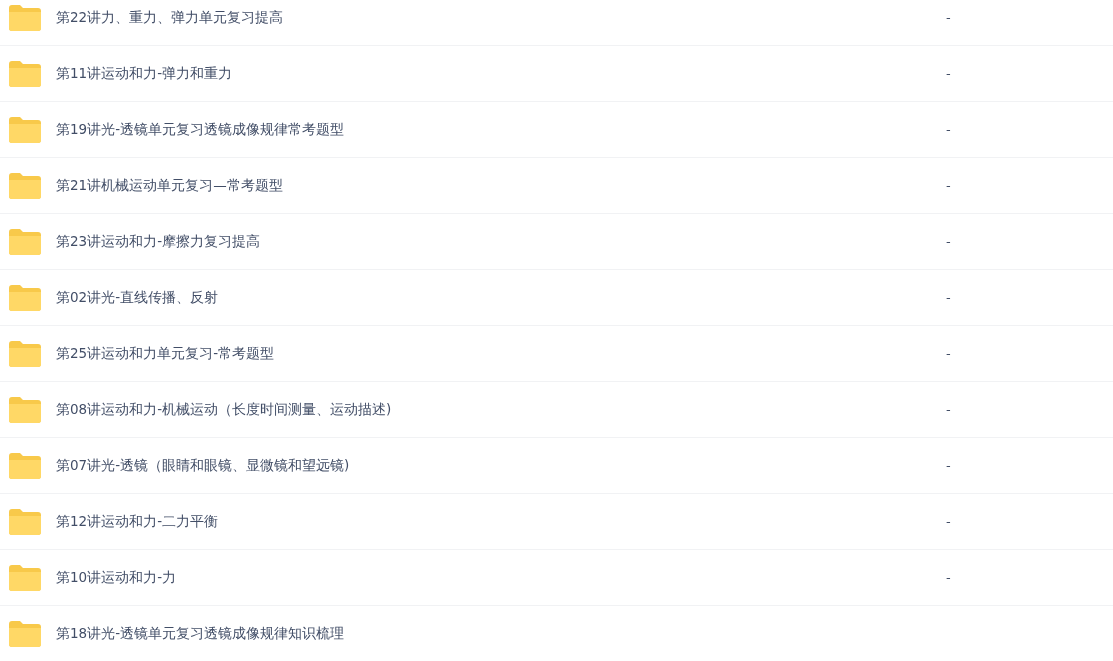  I want to click on folder-name: 第18讲光-透镜单元复习透镜成像规律知识梳理, so click(496, 633).